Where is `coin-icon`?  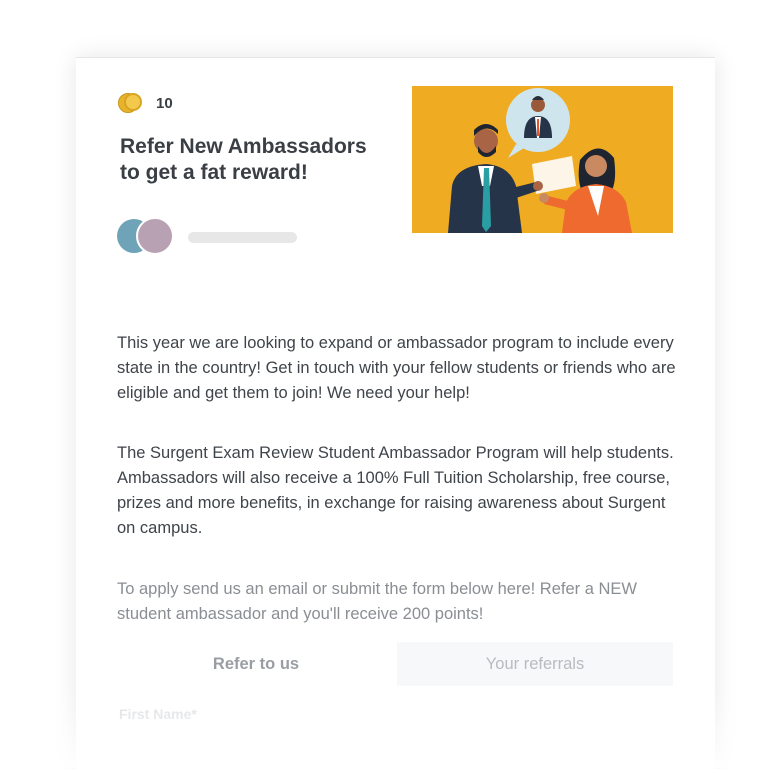
coin-icon is located at coordinates (133, 103).